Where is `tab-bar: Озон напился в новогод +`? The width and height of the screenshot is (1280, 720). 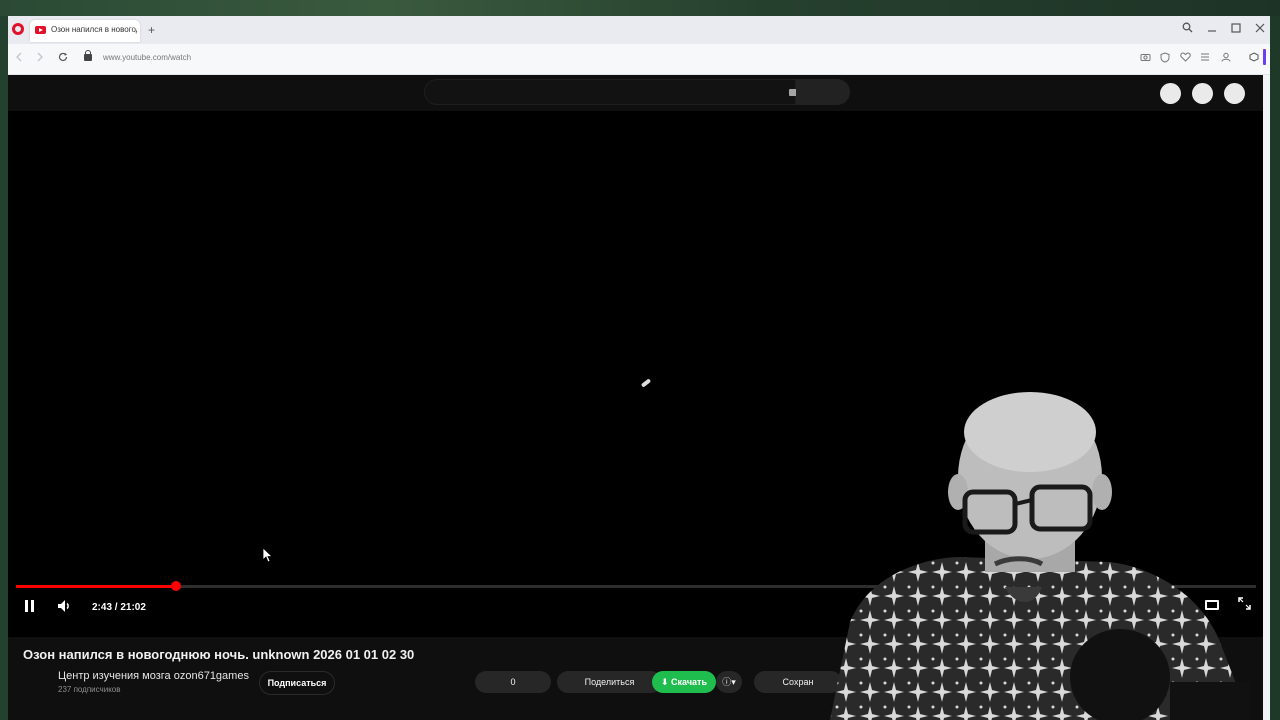 tab-bar: Озон напился в новогод + is located at coordinates (639, 30).